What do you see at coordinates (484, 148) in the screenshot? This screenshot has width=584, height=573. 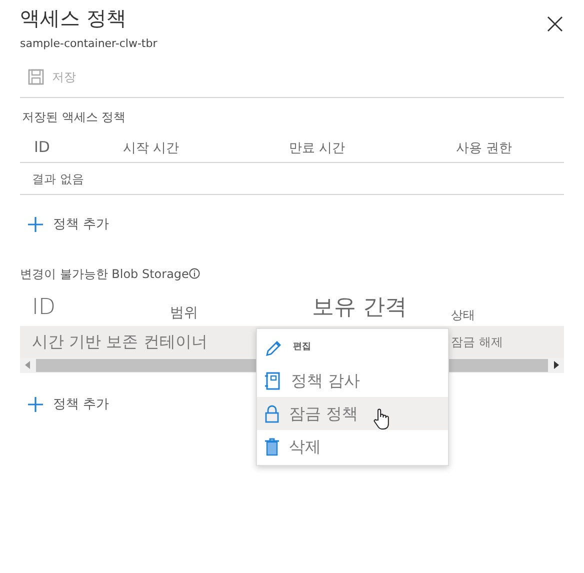 I see `column-header: 사용 권한` at bounding box center [484, 148].